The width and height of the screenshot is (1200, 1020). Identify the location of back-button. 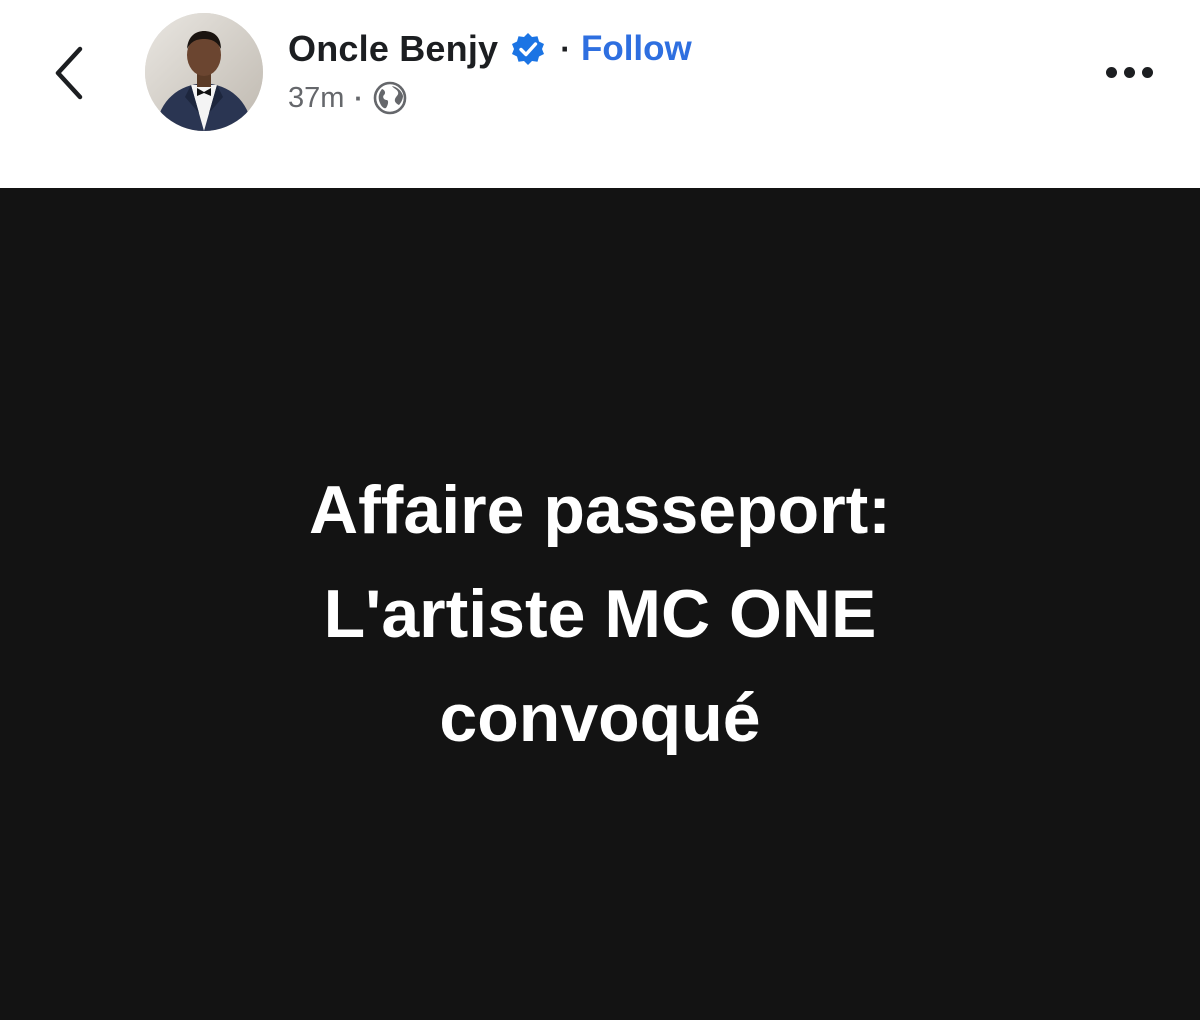
(70, 73).